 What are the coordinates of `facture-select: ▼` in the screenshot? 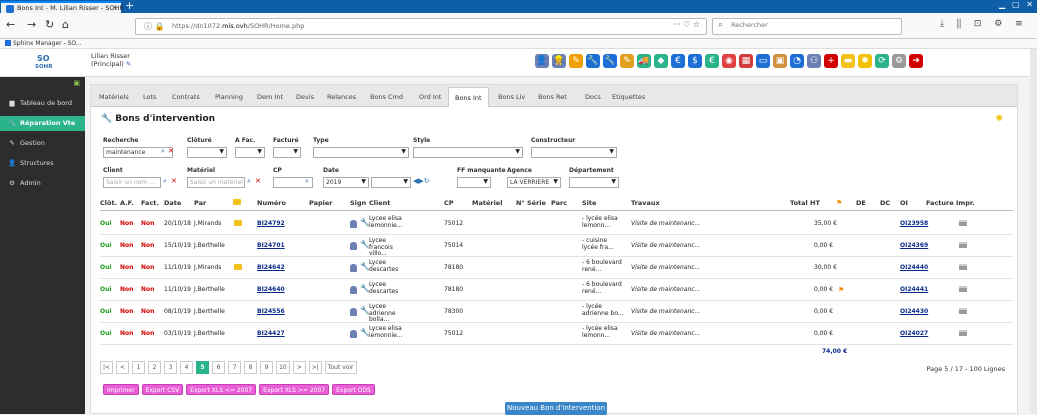 It's located at (287, 152).